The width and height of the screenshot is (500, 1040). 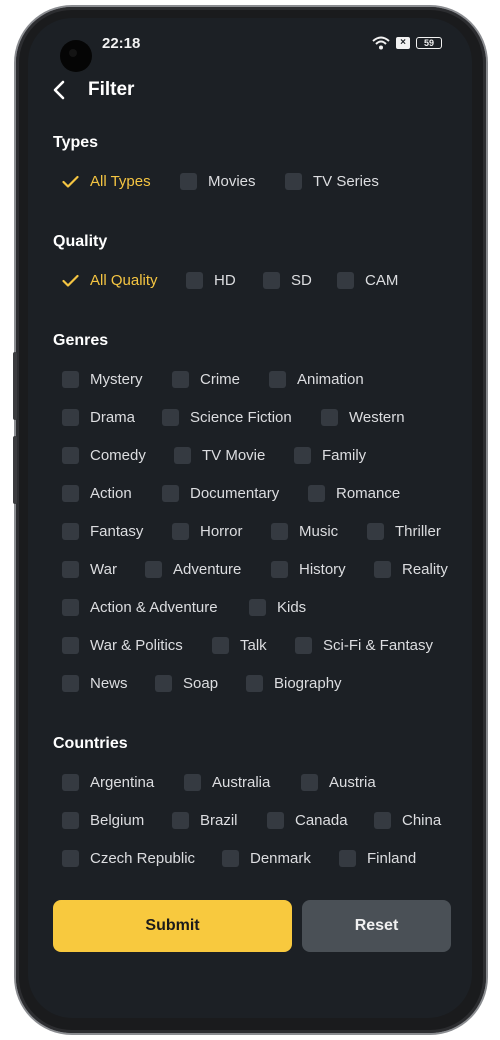 I want to click on option-tv-movie: TV Movie, so click(x=219, y=455).